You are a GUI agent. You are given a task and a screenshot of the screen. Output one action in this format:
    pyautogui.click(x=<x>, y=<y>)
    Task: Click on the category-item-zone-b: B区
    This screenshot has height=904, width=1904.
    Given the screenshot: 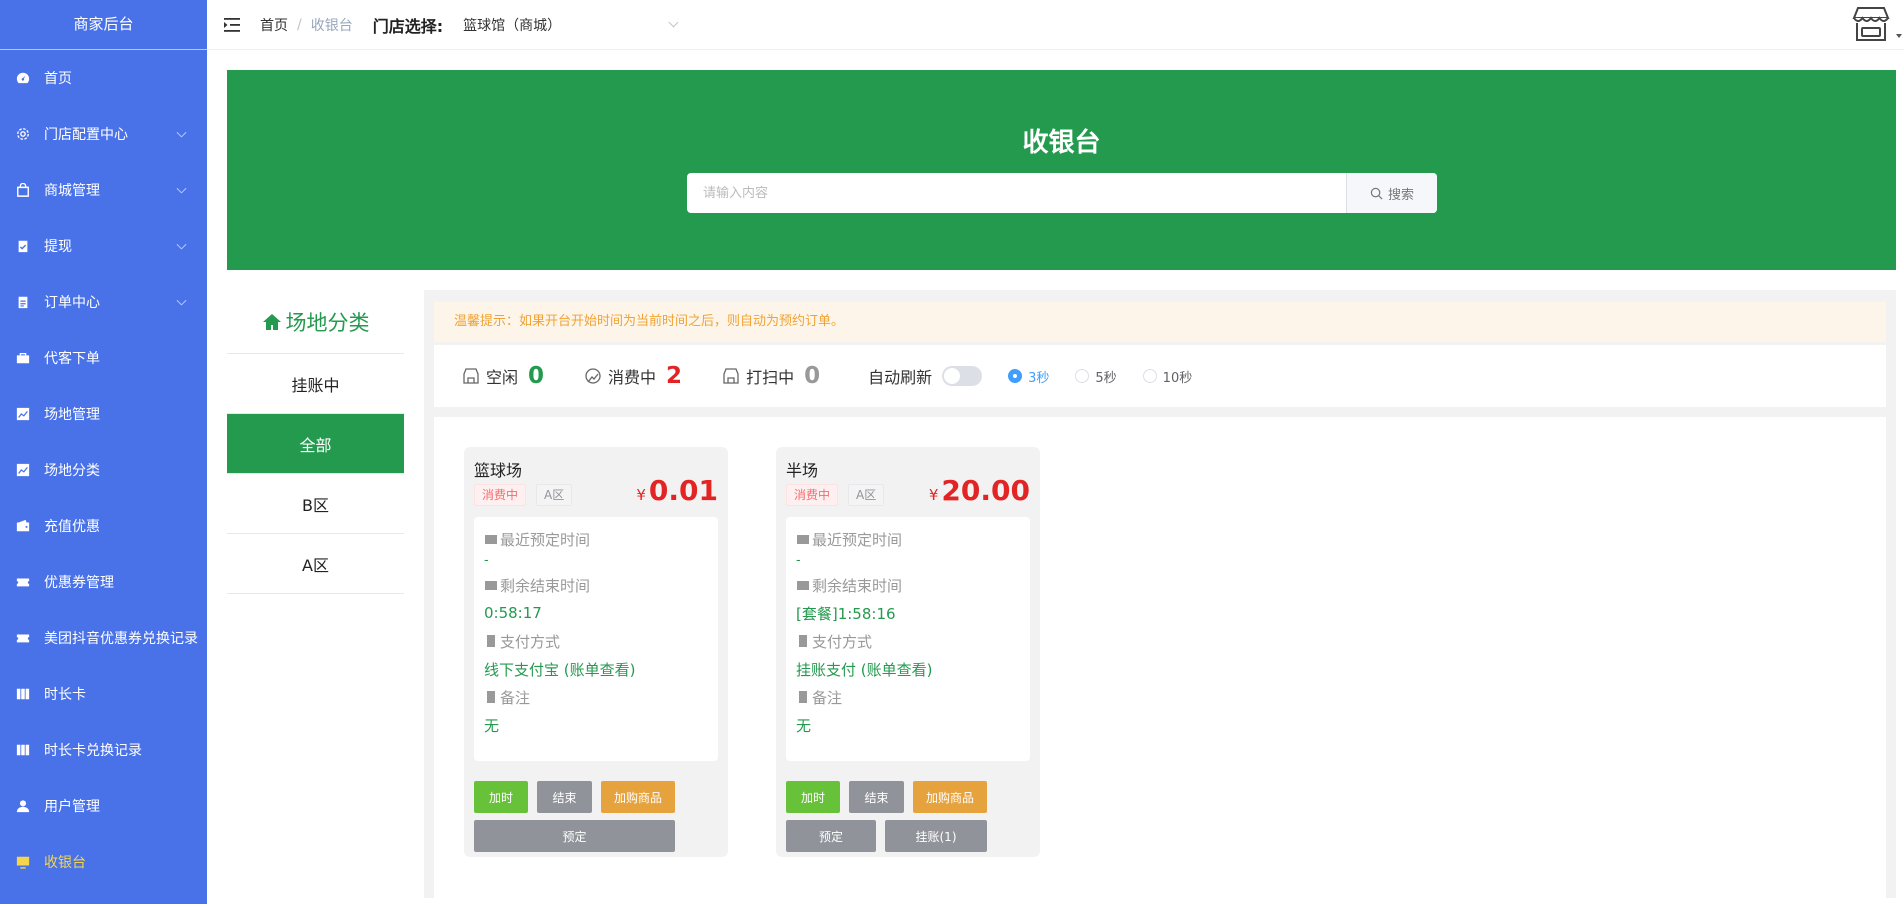 What is the action you would take?
    pyautogui.click(x=315, y=504)
    